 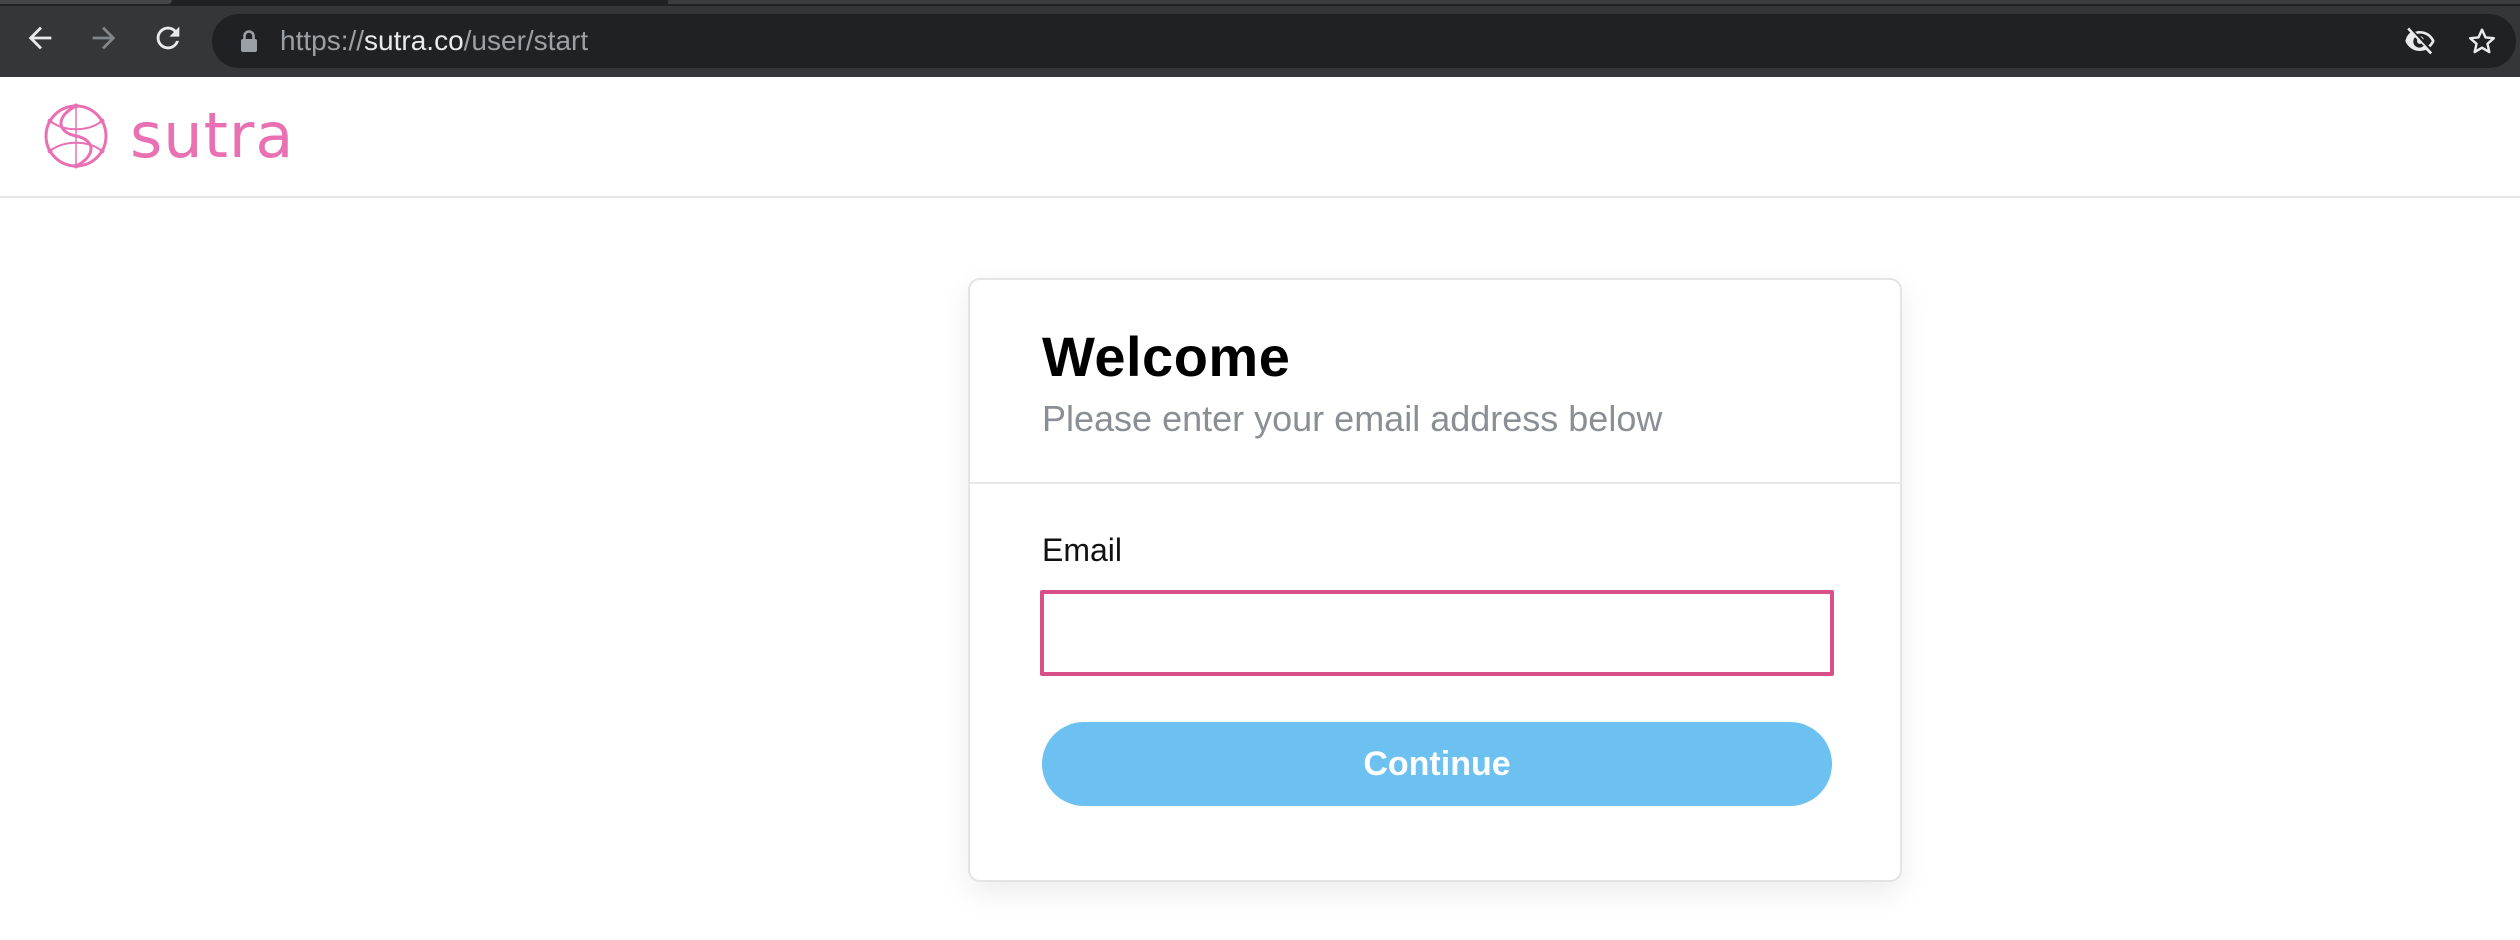 I want to click on logo-link: sutra, so click(x=168, y=136).